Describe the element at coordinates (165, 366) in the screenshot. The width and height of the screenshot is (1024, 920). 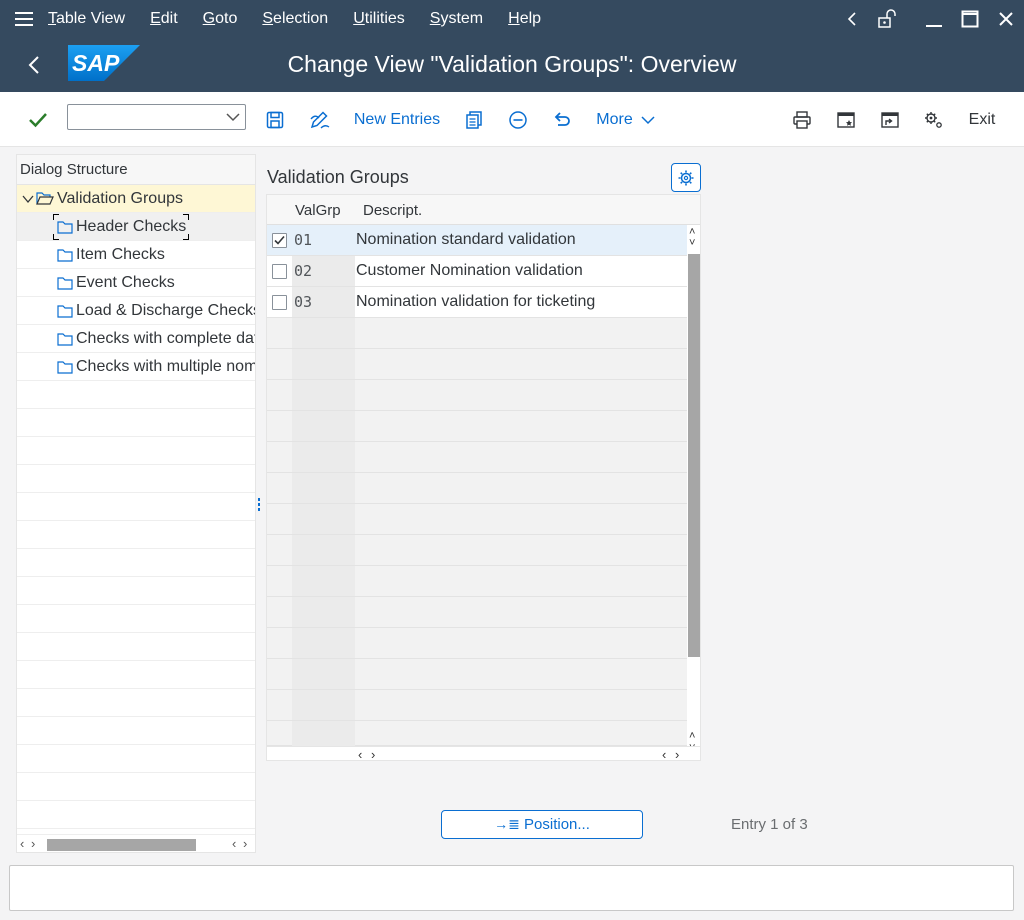
I see `tree-node-label: Checks with multiple nominations` at that location.